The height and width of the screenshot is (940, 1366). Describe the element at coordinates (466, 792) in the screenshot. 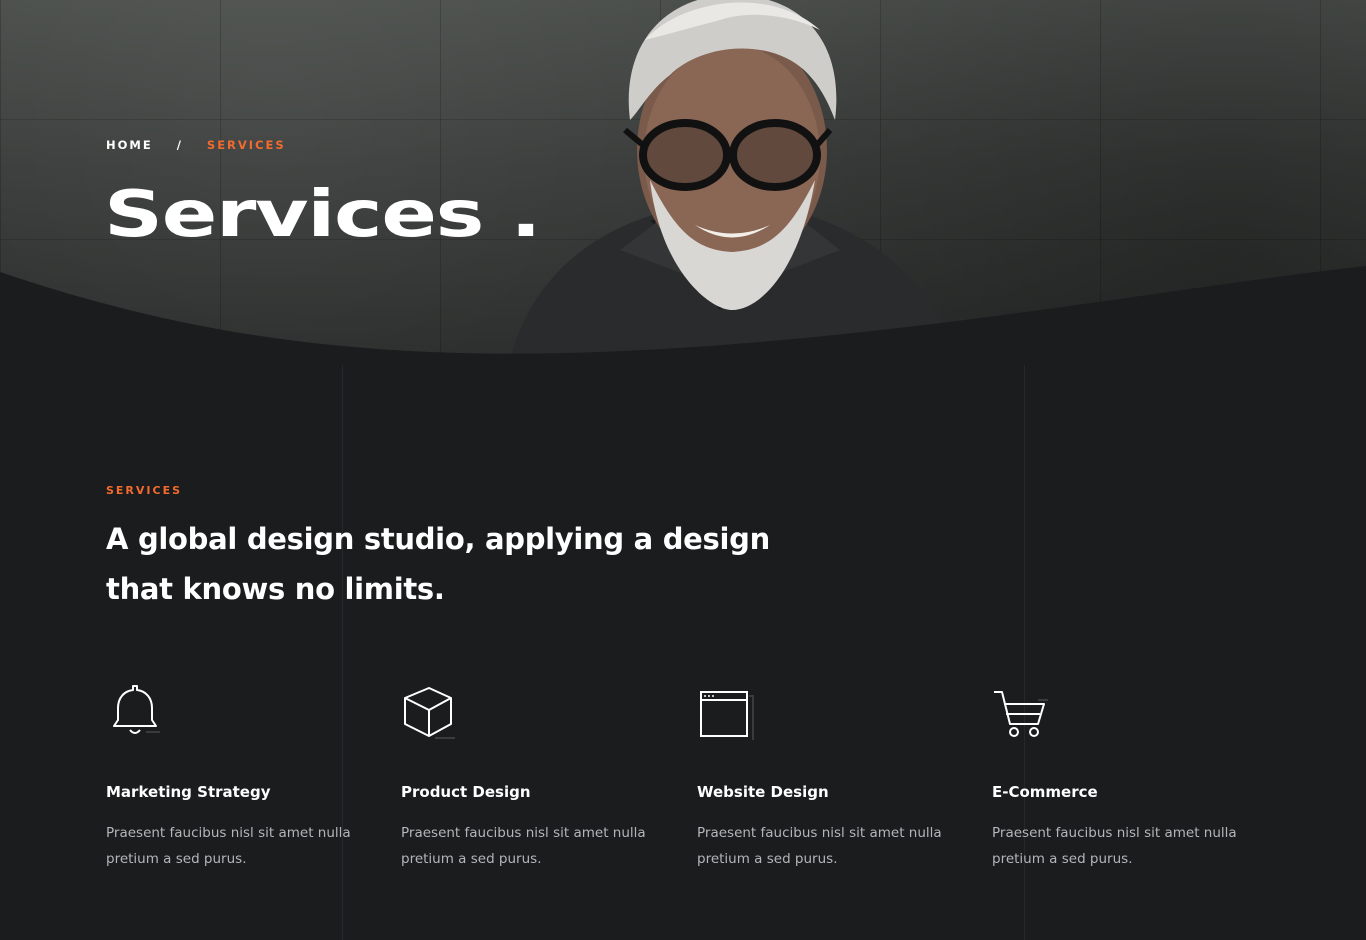

I see `service-title: Product Design` at that location.